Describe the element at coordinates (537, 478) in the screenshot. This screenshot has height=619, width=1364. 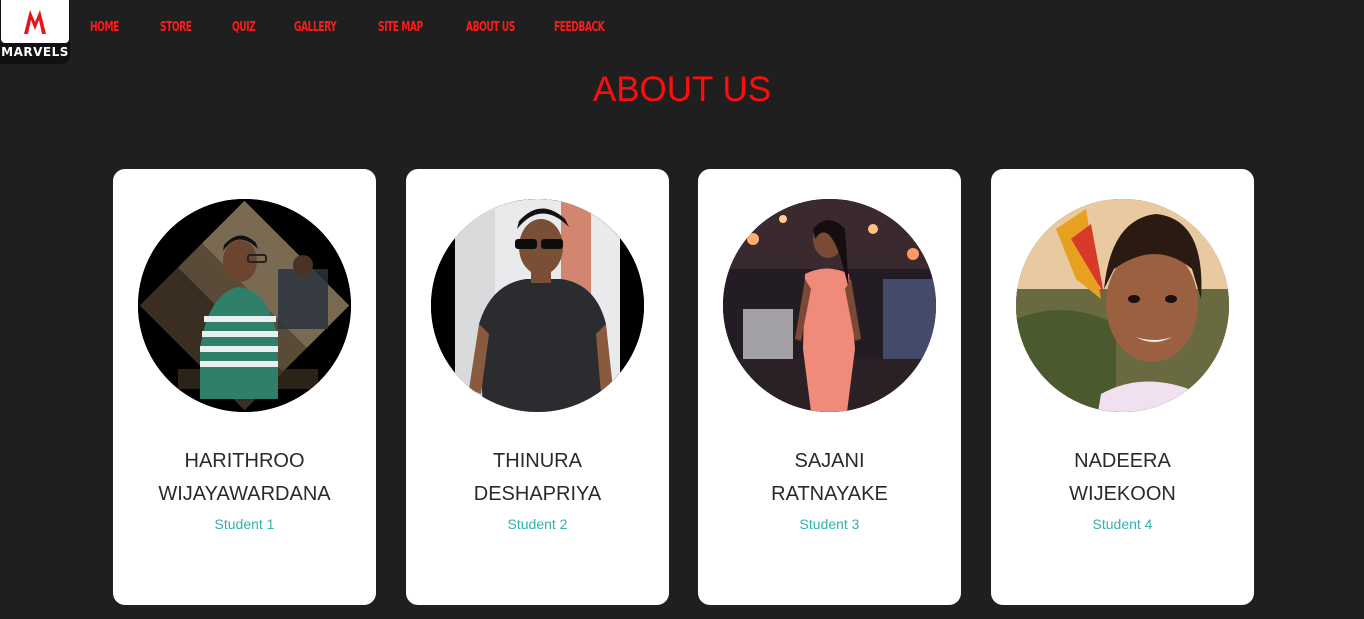
I see `member-name: THINURA DESHAPRIYA` at that location.